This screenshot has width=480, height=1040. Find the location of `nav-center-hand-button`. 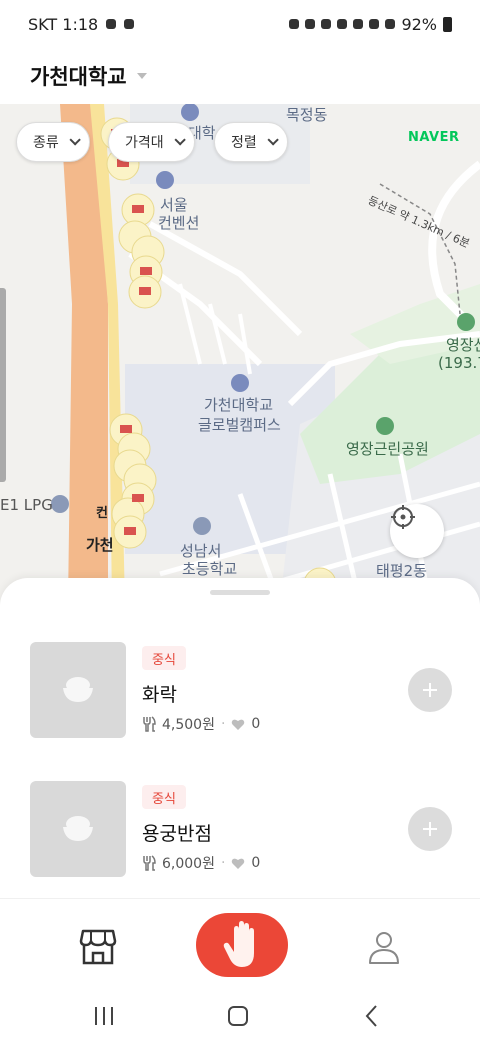

nav-center-hand-button is located at coordinates (242, 945).